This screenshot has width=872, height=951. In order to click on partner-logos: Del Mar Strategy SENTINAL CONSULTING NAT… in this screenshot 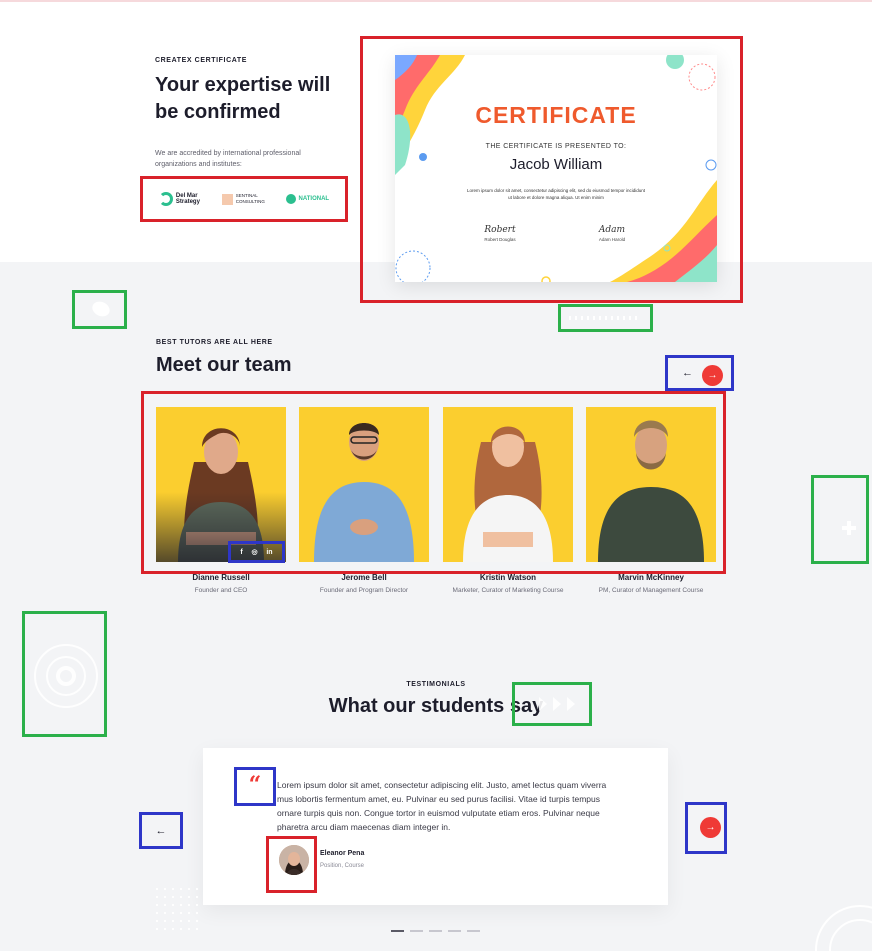, I will do `click(244, 199)`.